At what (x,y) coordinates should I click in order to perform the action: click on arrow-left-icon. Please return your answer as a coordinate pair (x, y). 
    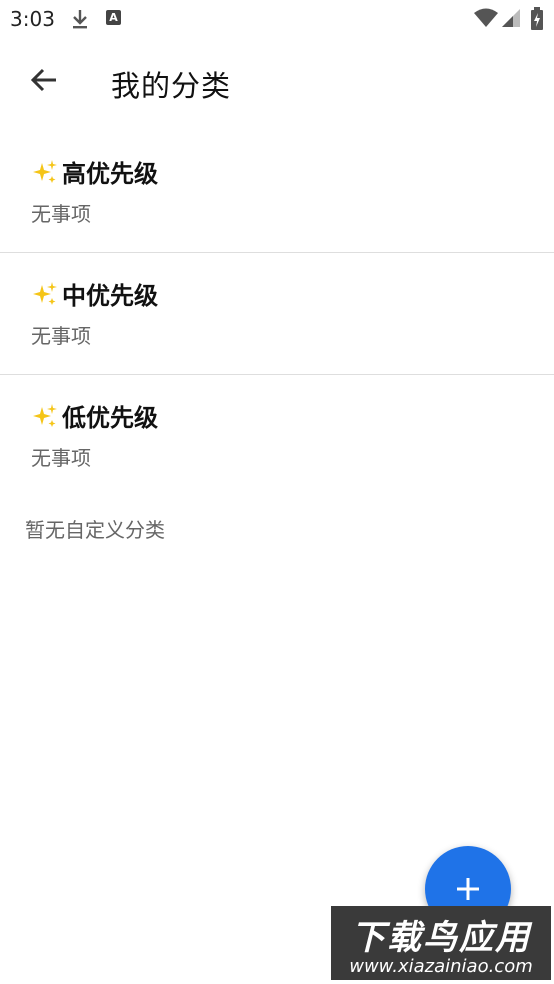
    Looking at the image, I should click on (43, 80).